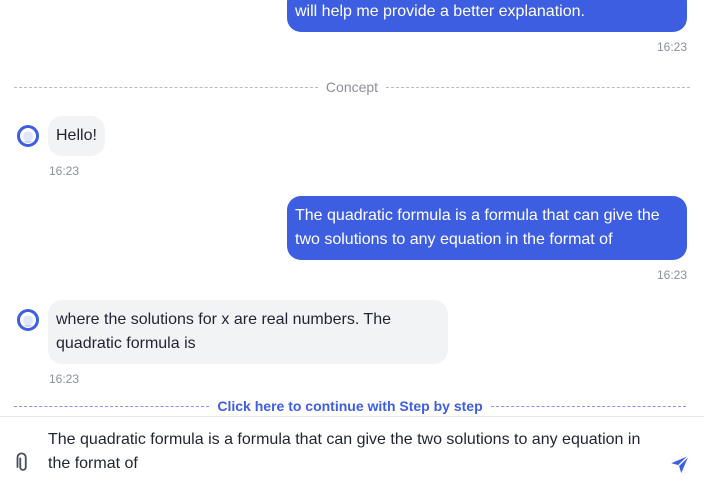 This screenshot has height=482, width=704. I want to click on paperclip-icon, so click(23, 463).